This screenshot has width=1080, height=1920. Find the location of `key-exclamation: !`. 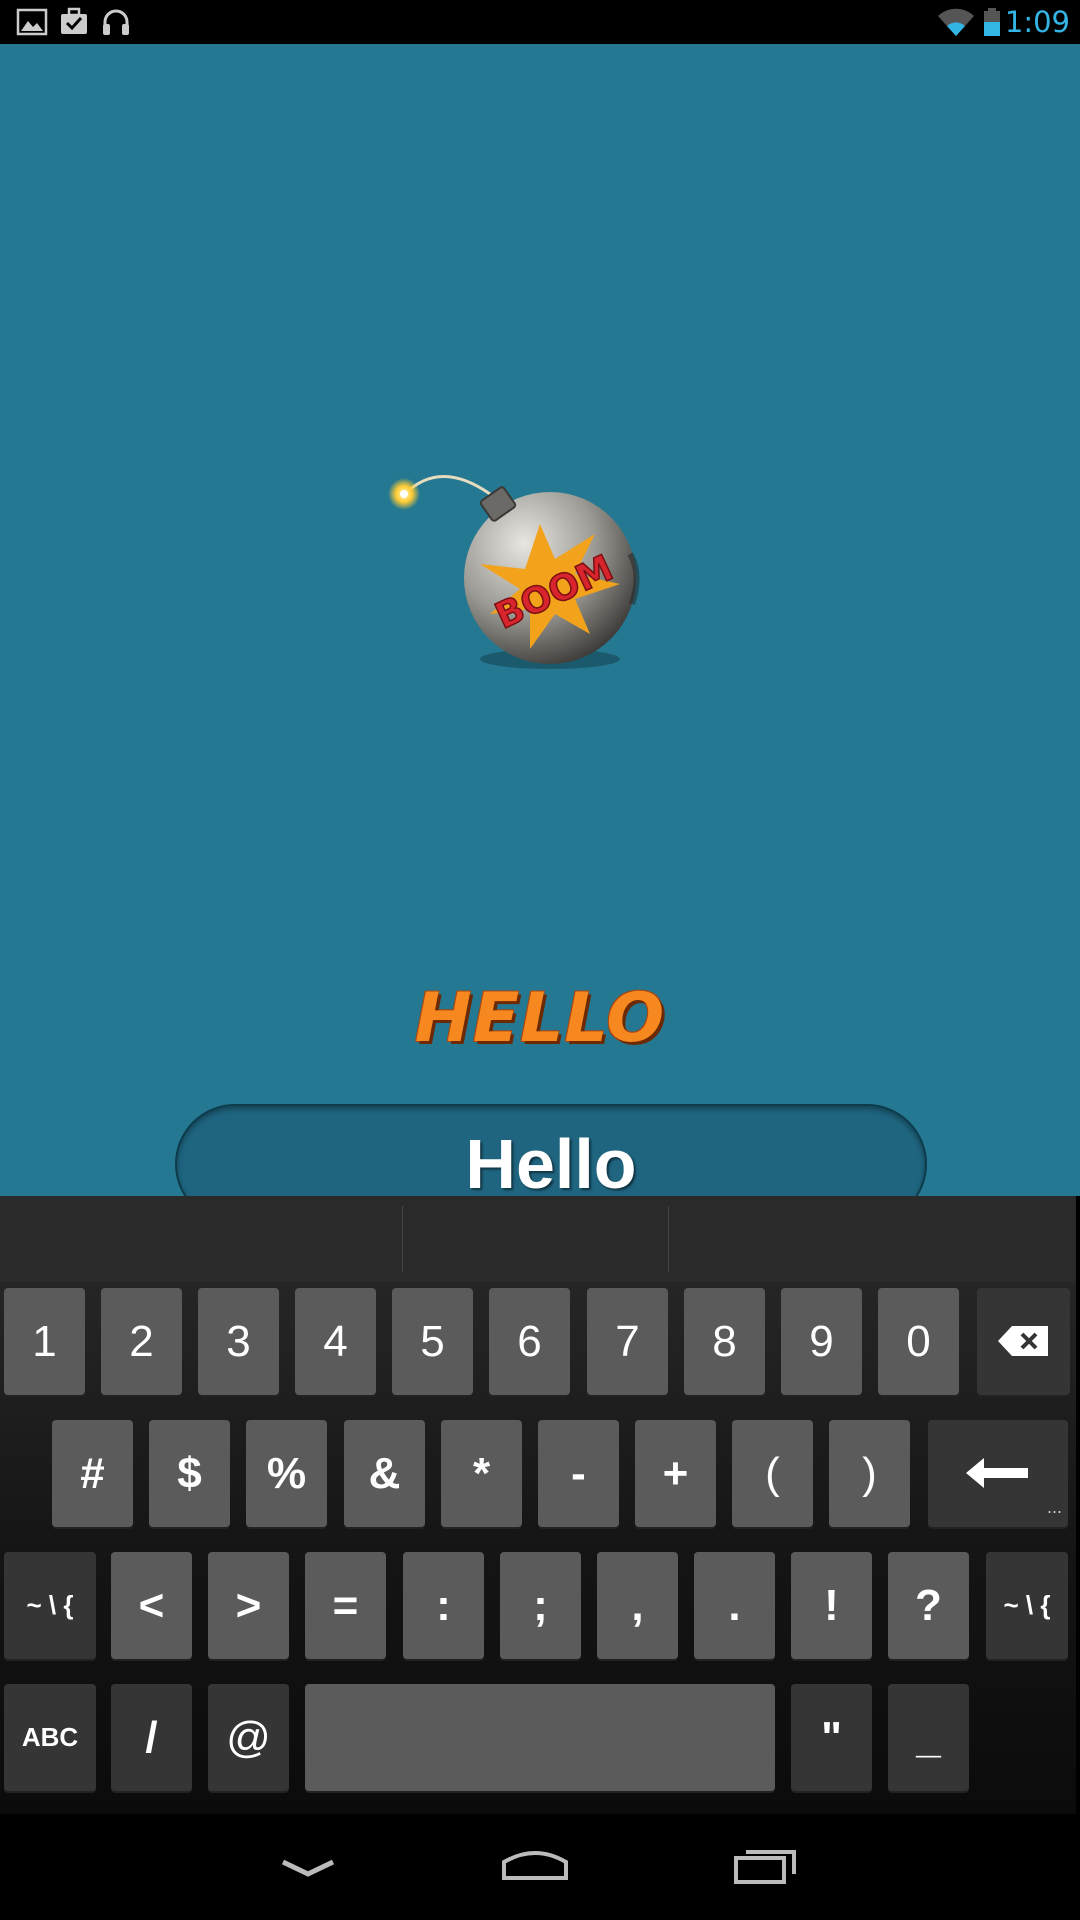

key-exclamation: ! is located at coordinates (831, 1605).